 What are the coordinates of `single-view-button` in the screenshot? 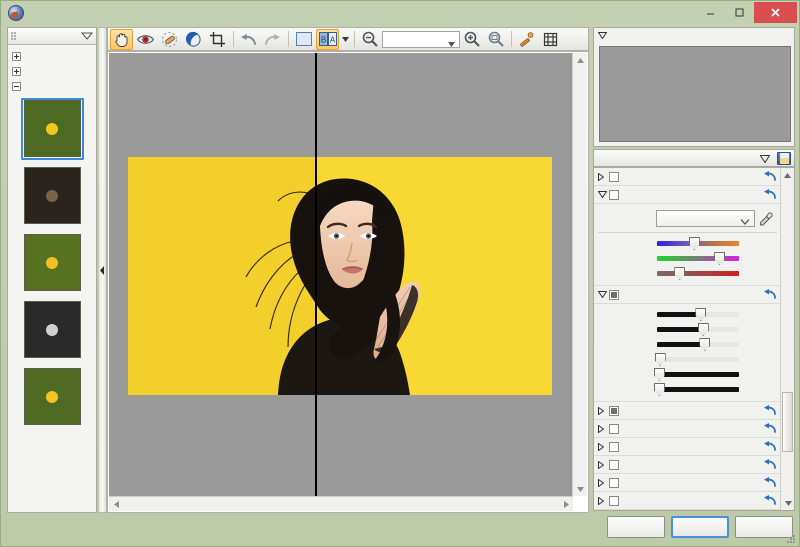 It's located at (303, 39).